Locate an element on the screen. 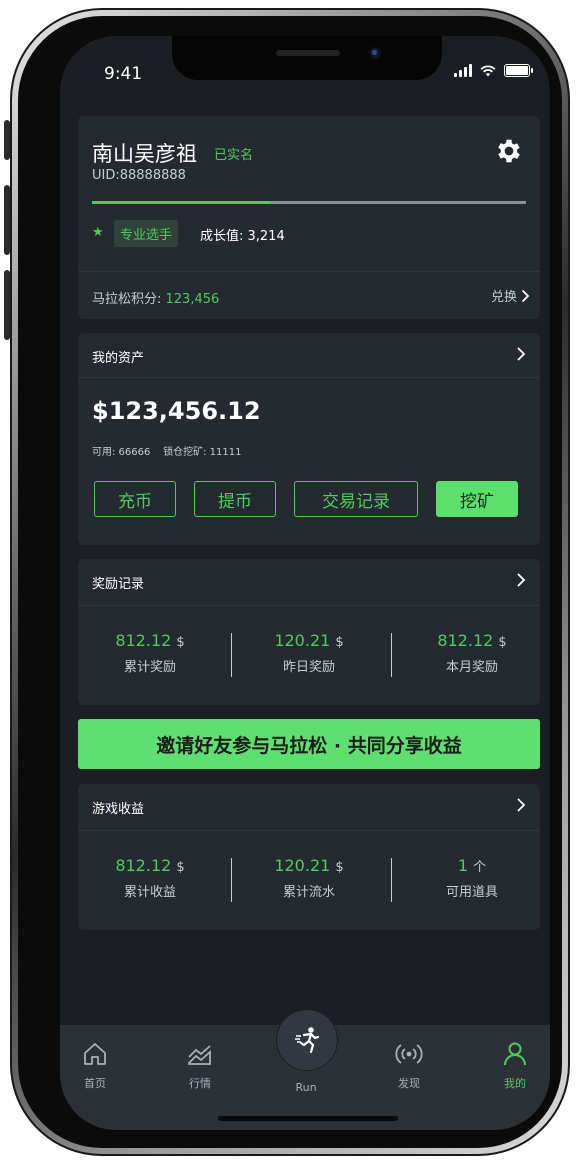  user-name: 南山吴彦祖 is located at coordinates (144, 154).